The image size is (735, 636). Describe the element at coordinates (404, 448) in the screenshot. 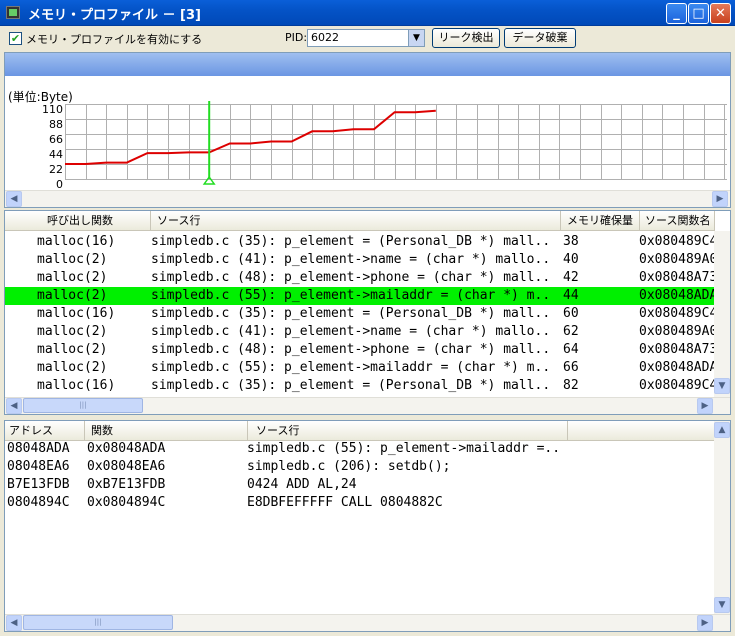

I see `source-line-cell: simpledb.c (55): p_element->mailaddr =..` at that location.